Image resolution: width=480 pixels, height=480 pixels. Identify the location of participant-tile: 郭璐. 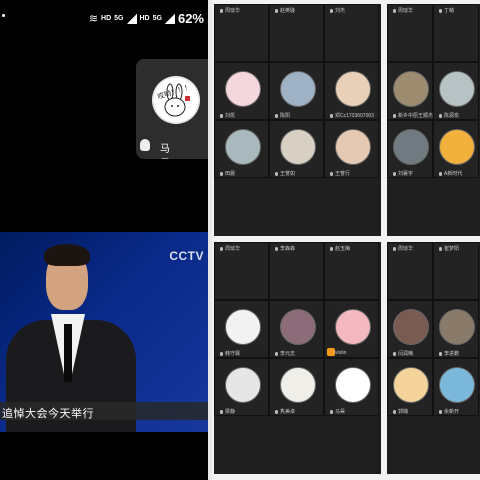
(410, 387).